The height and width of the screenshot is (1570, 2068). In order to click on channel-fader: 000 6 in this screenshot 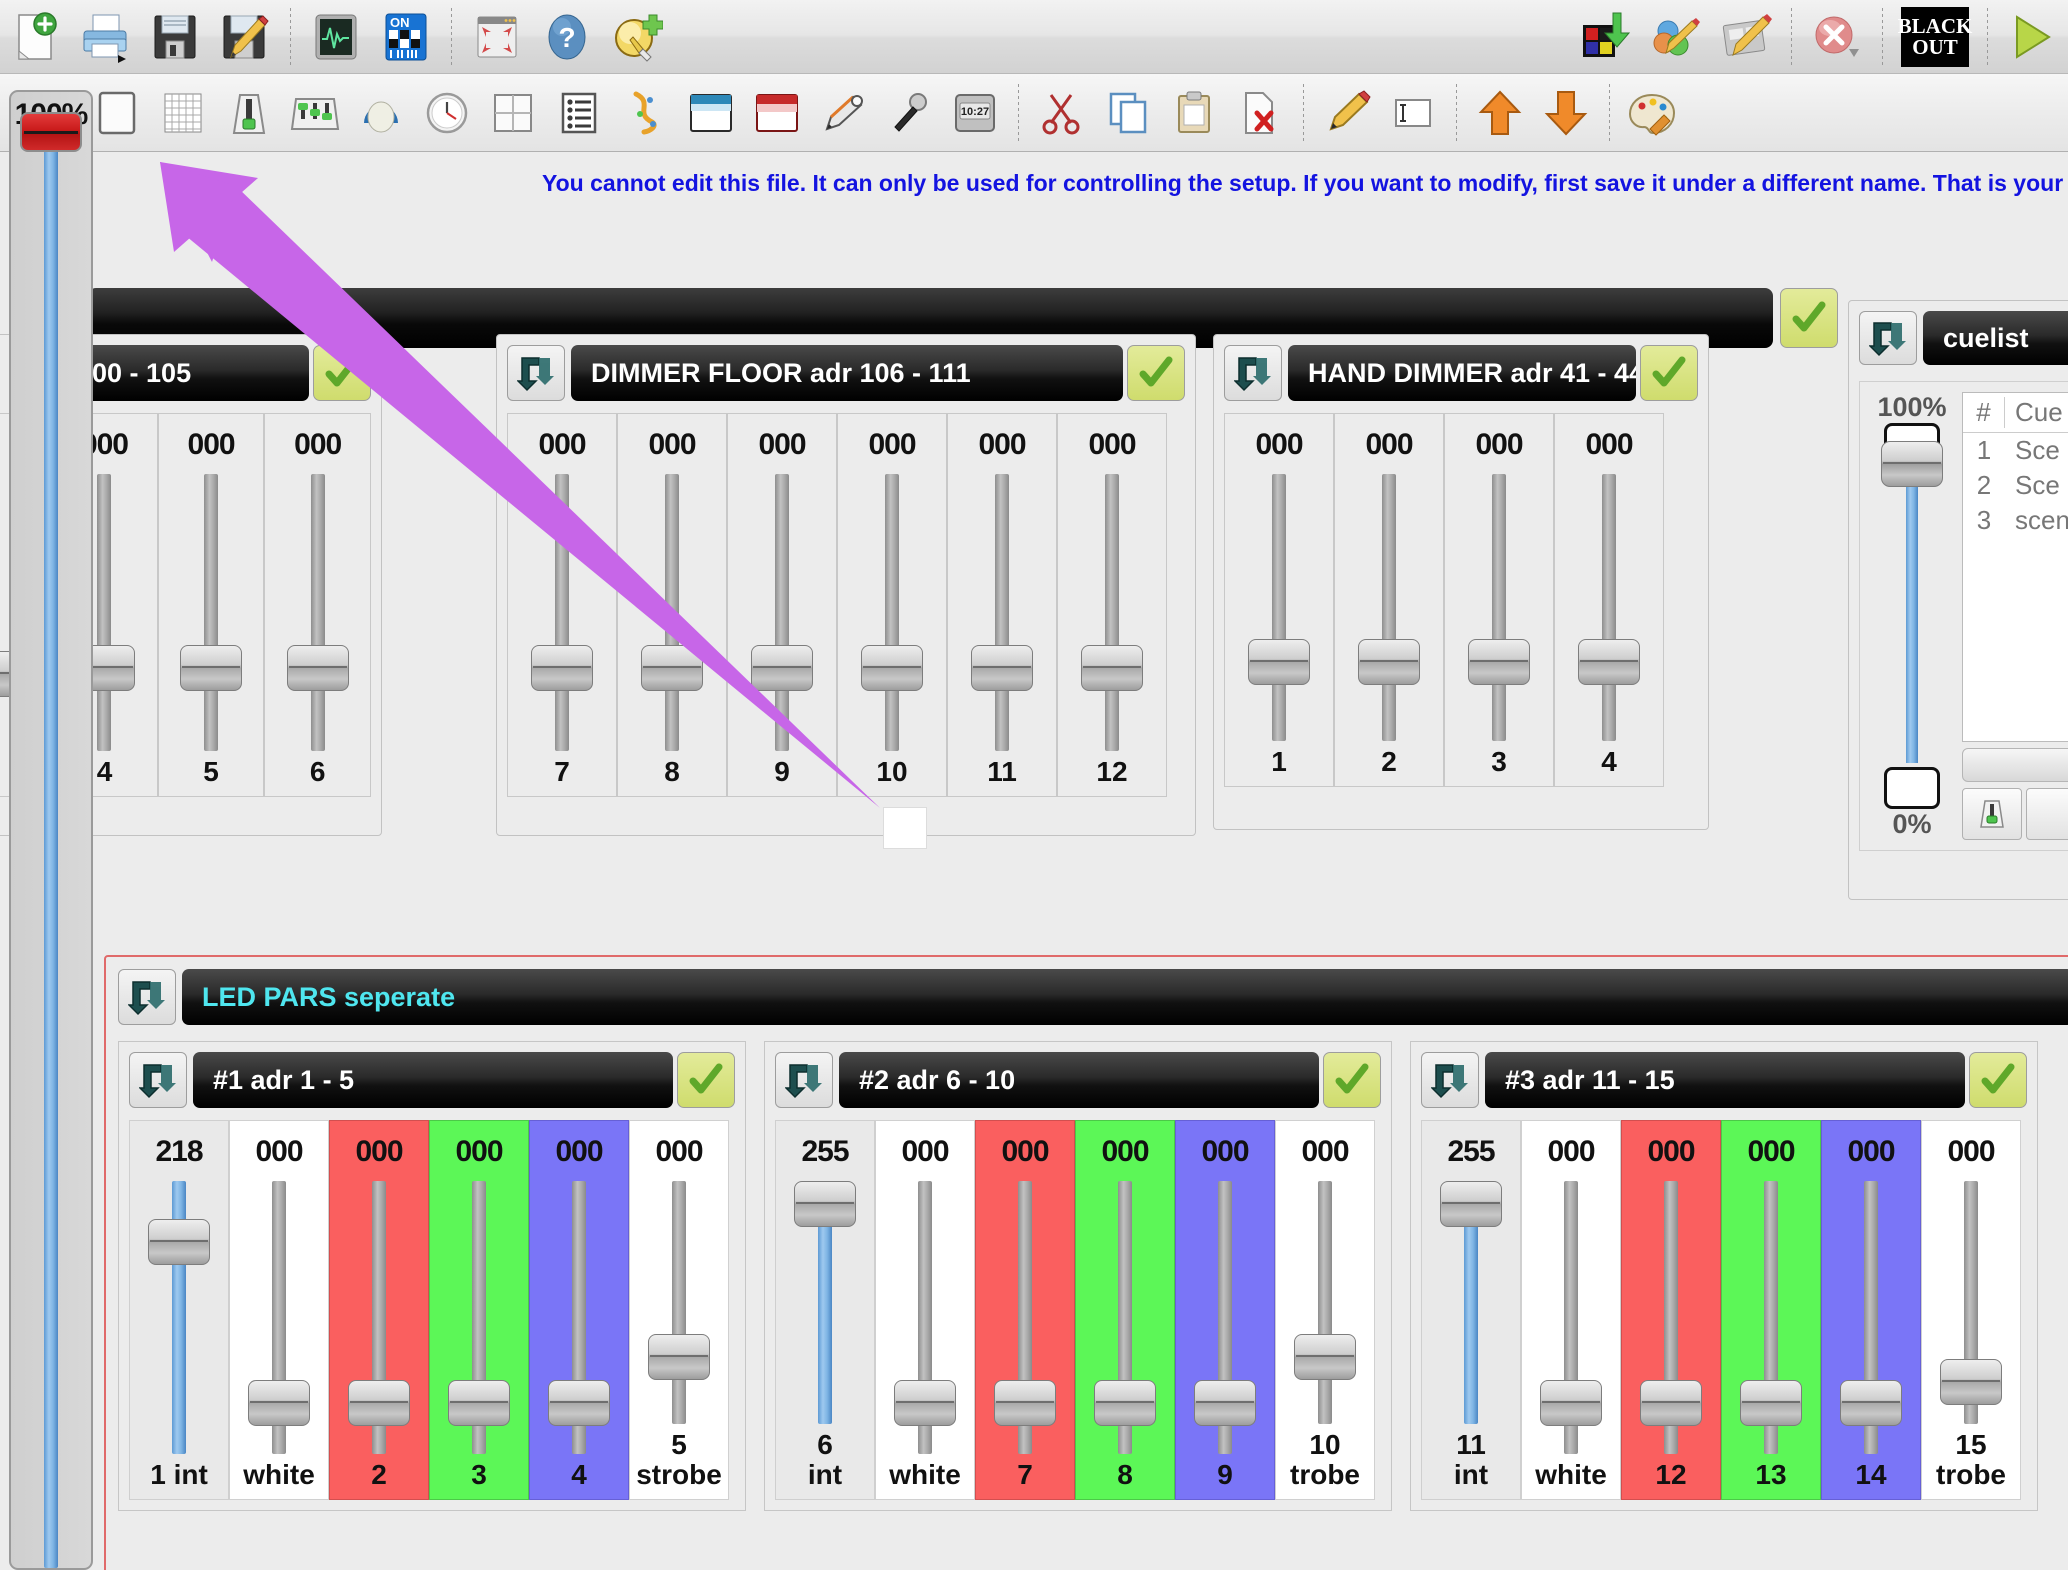, I will do `click(317, 605)`.